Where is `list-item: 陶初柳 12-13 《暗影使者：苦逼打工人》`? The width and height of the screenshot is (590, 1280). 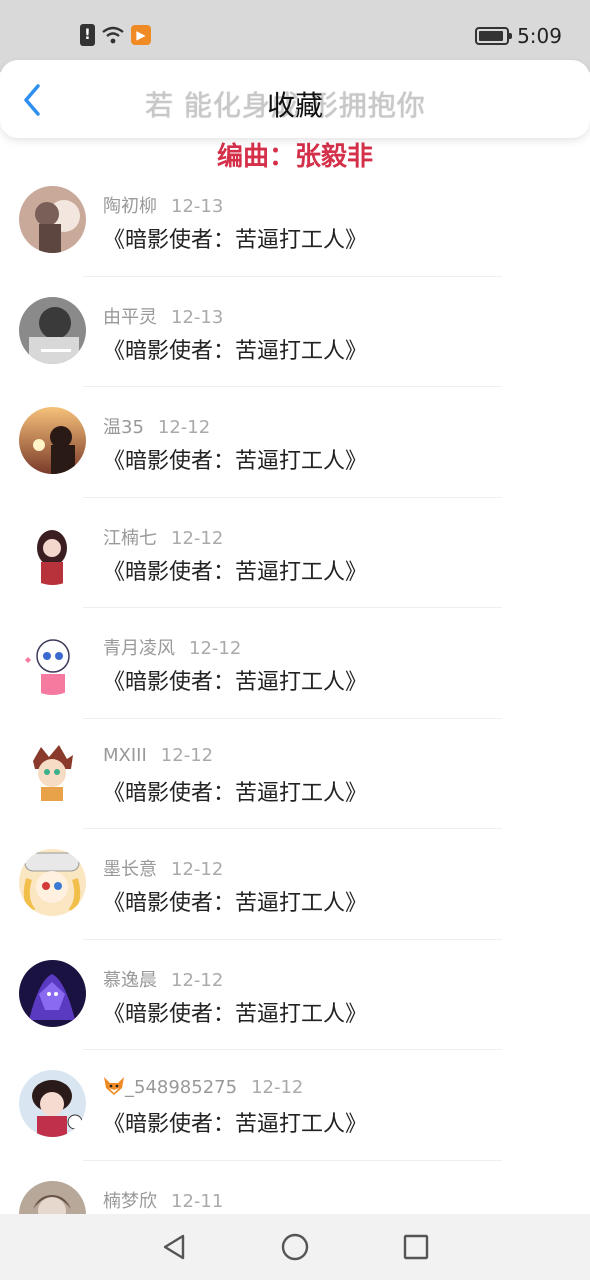
list-item: 陶初柳 12-13 《暗影使者：苦逼打工人》 is located at coordinates (295, 221).